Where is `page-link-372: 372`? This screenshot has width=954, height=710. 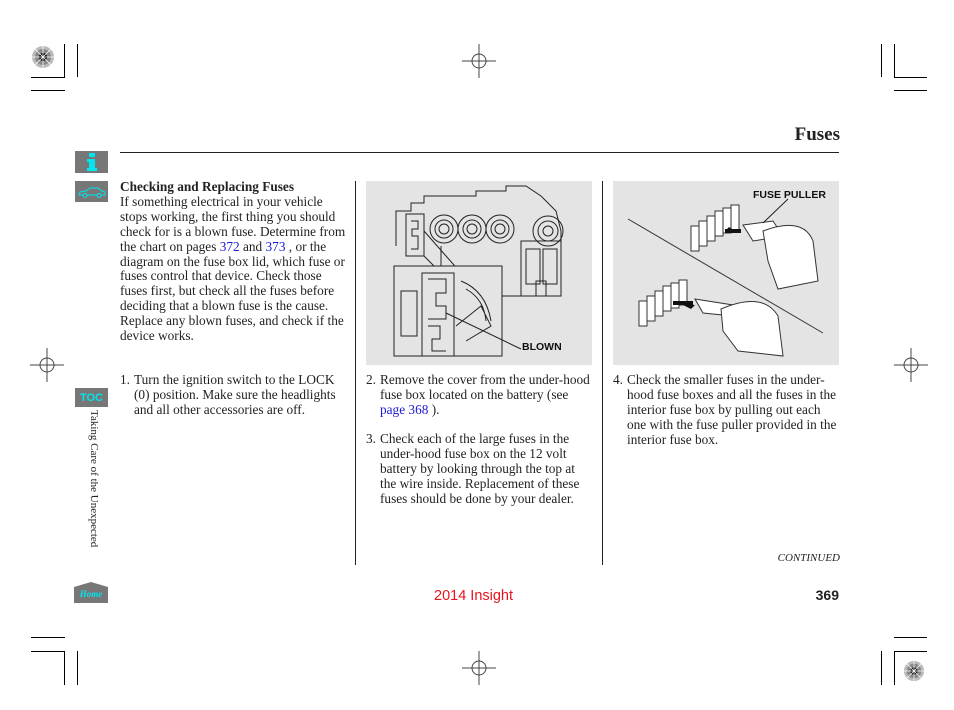
page-link-372: 372 is located at coordinates (230, 246).